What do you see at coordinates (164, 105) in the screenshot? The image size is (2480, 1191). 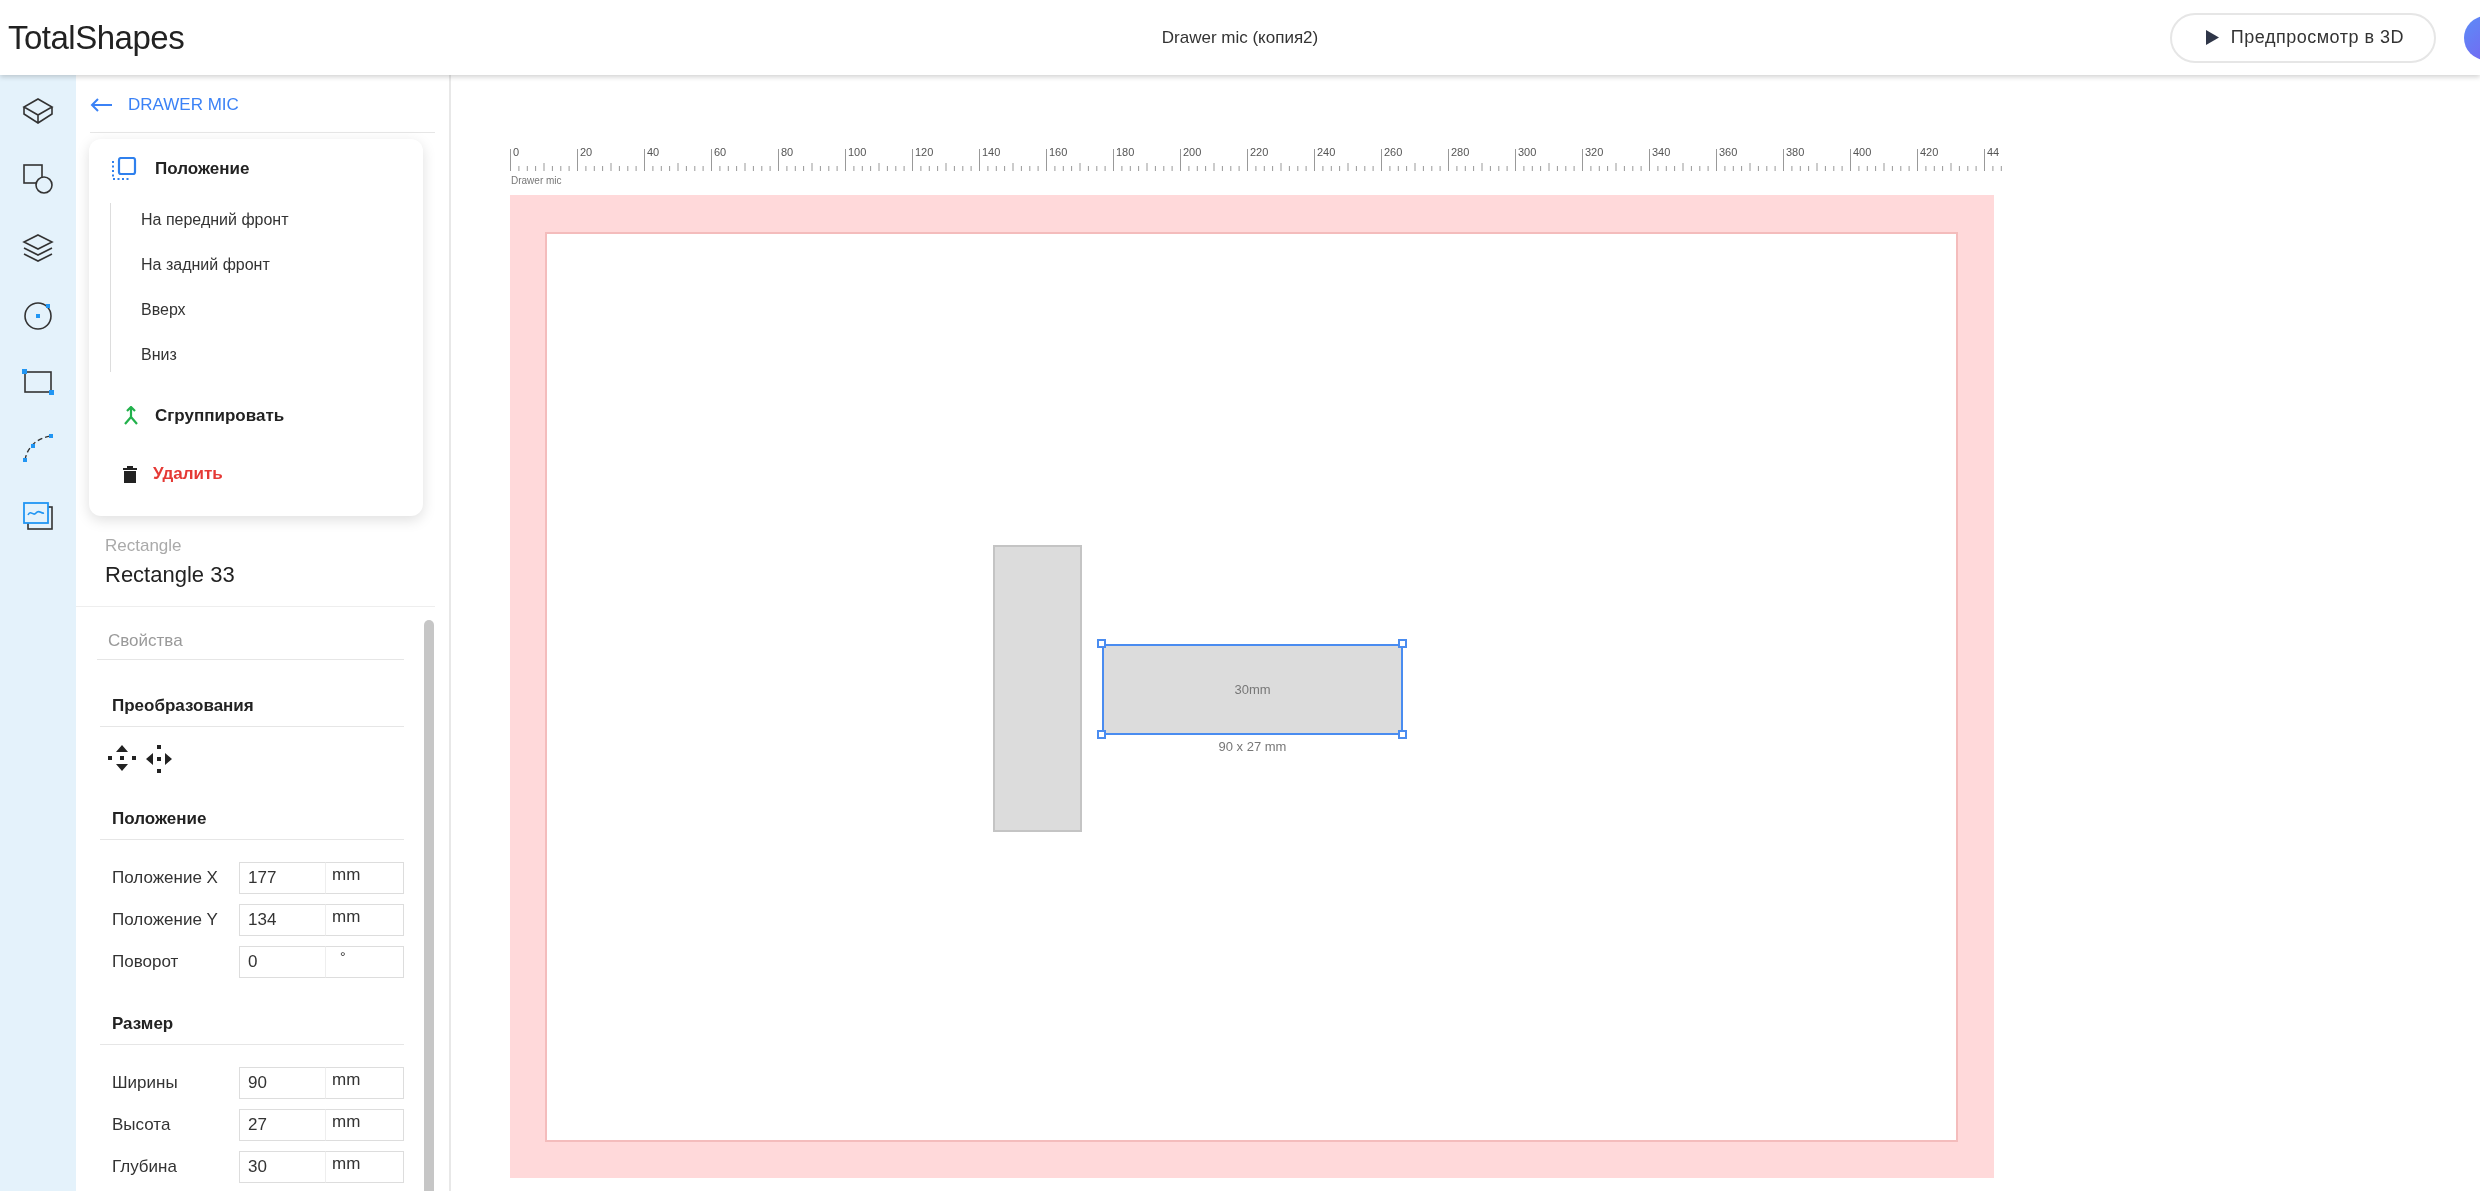 I see `back-link: DRAWER MIC` at bounding box center [164, 105].